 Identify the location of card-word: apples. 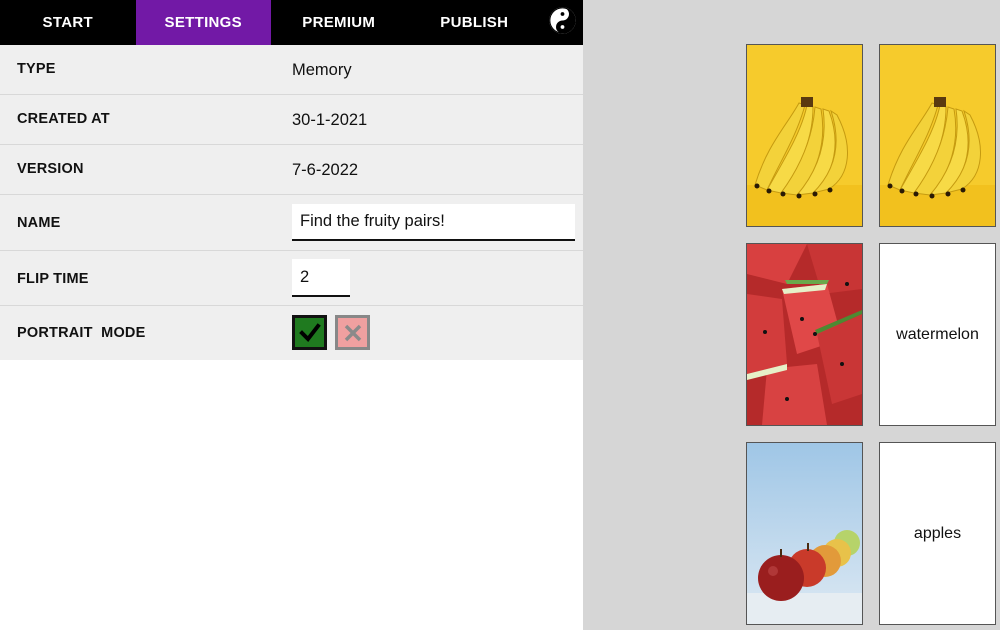
(937, 533).